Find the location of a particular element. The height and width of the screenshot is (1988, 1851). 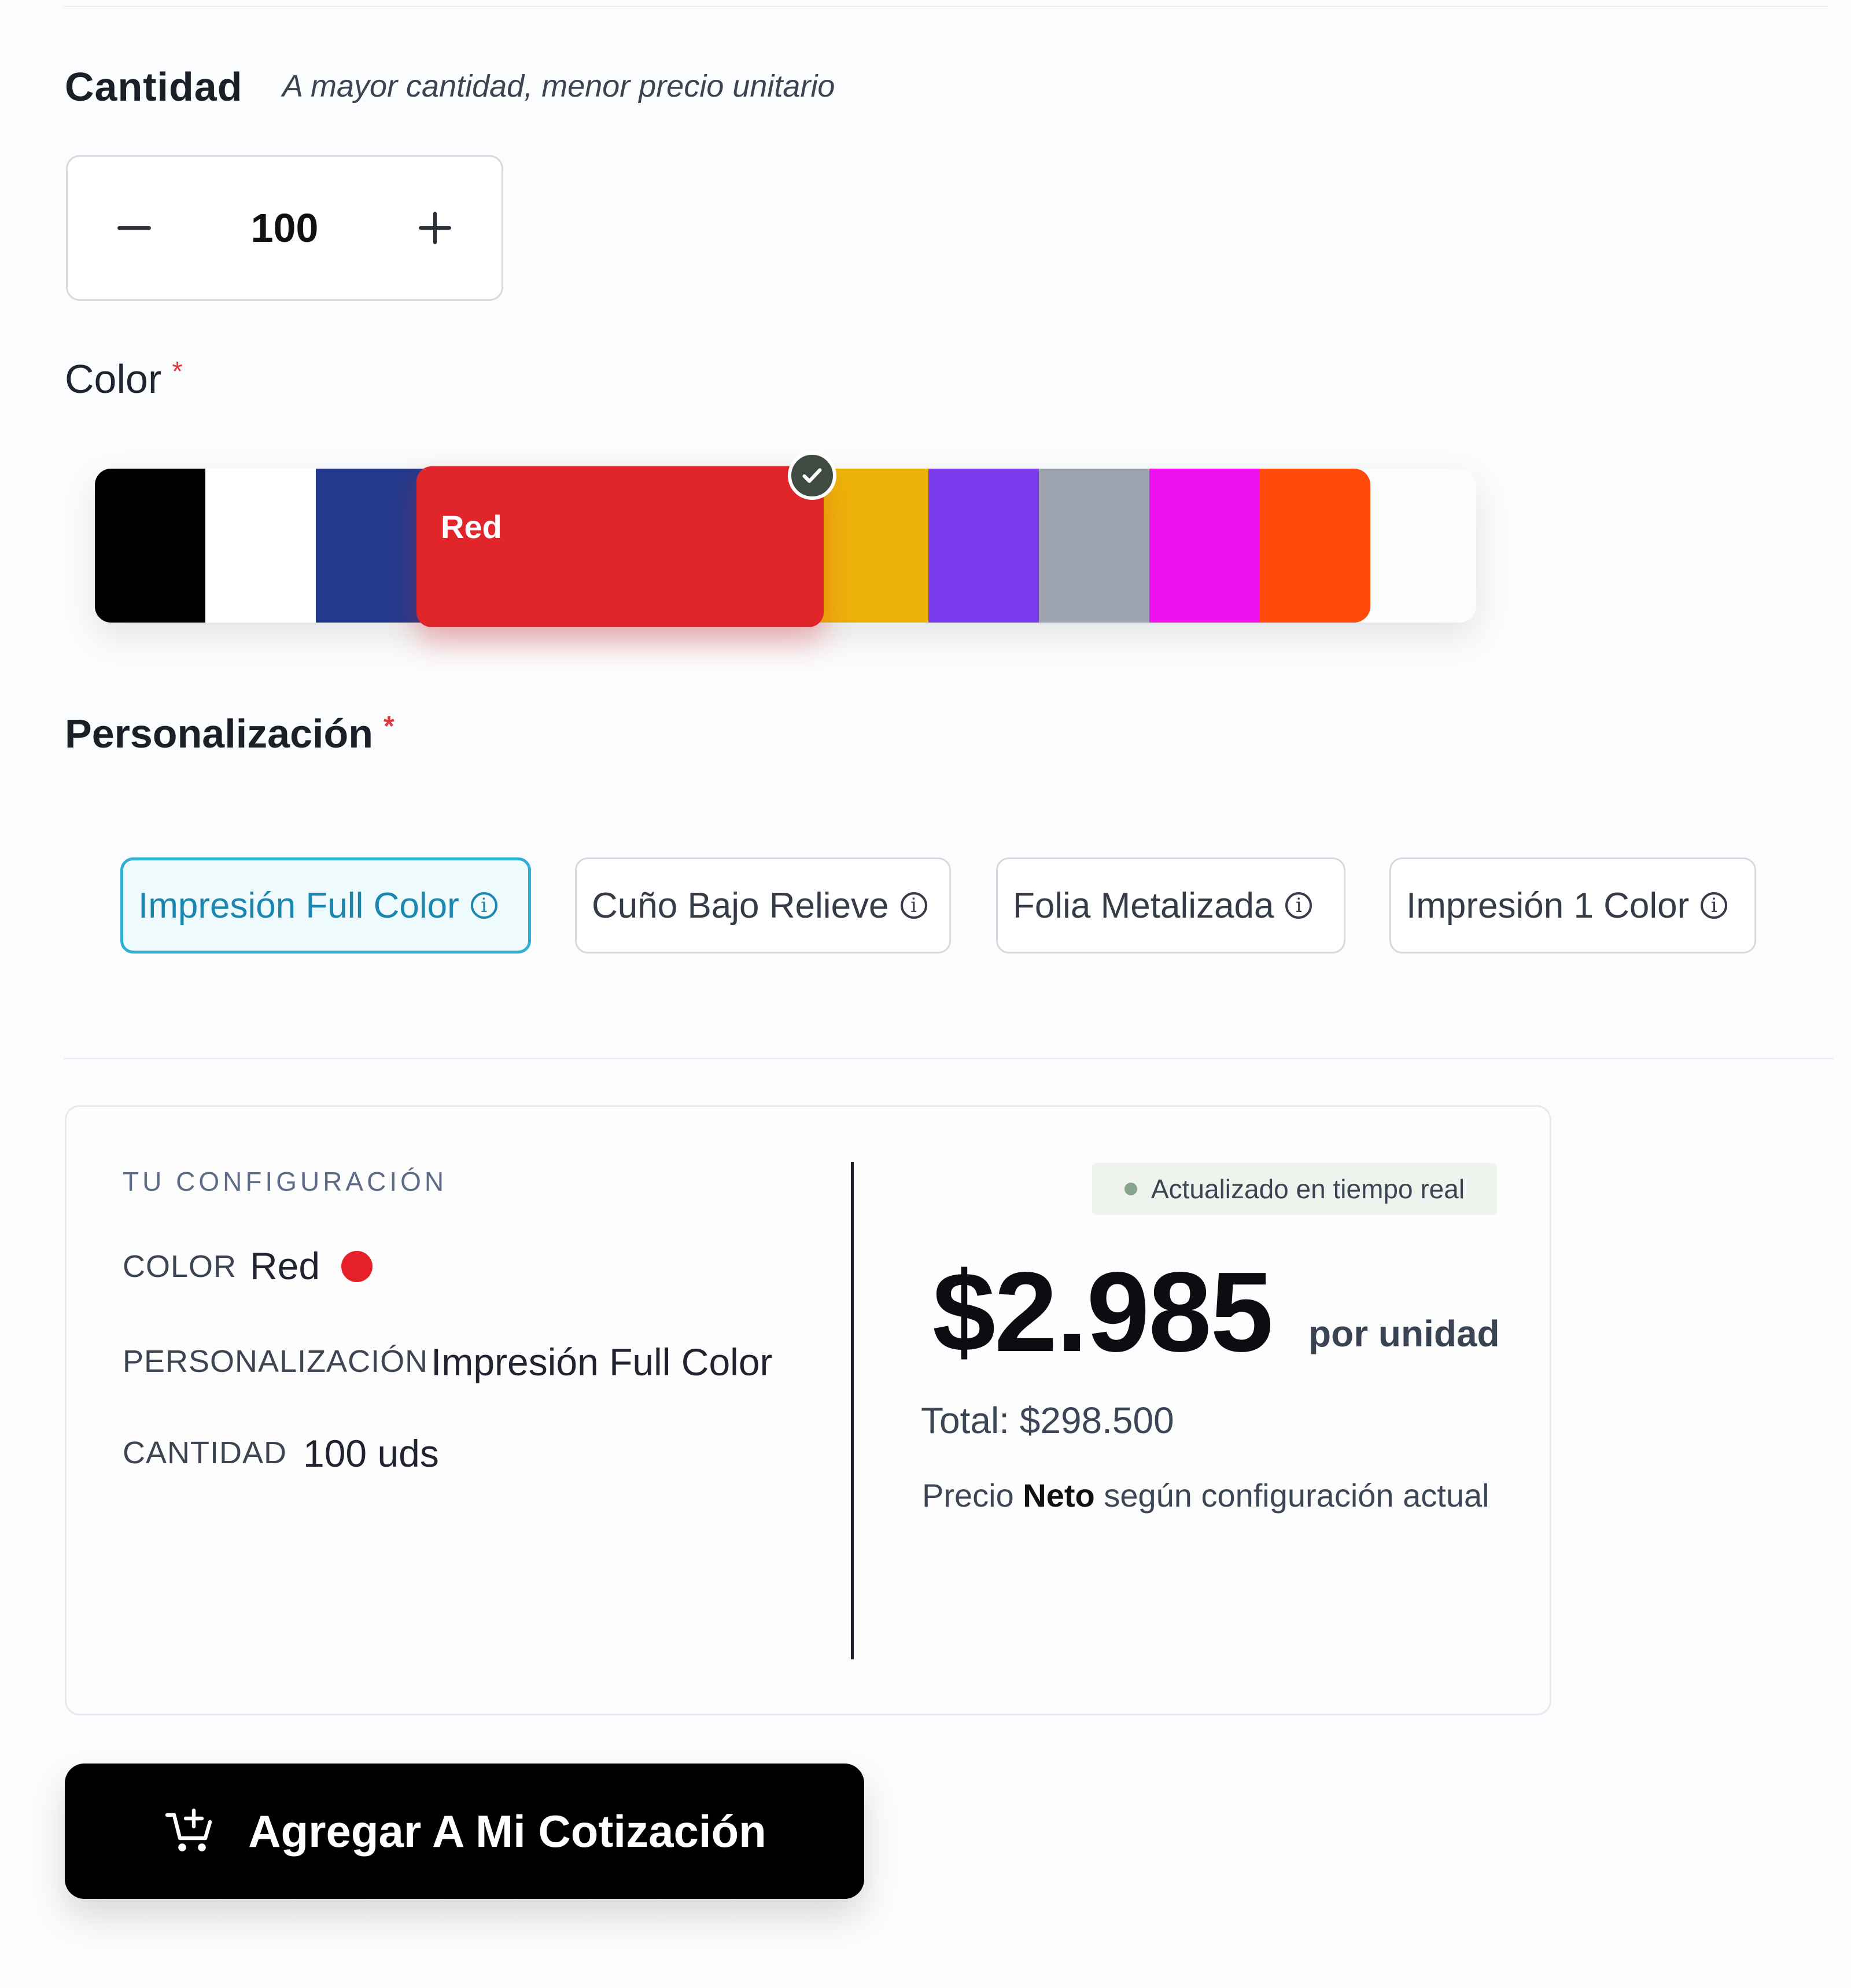

option-cuno-bajo-relieve: Cuño Bajo Relieve i is located at coordinates (763, 905).